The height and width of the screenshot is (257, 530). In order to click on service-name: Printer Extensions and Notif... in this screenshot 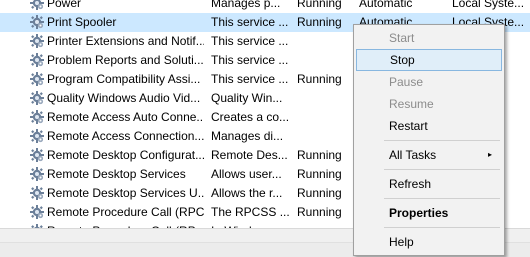, I will do `click(125, 41)`.